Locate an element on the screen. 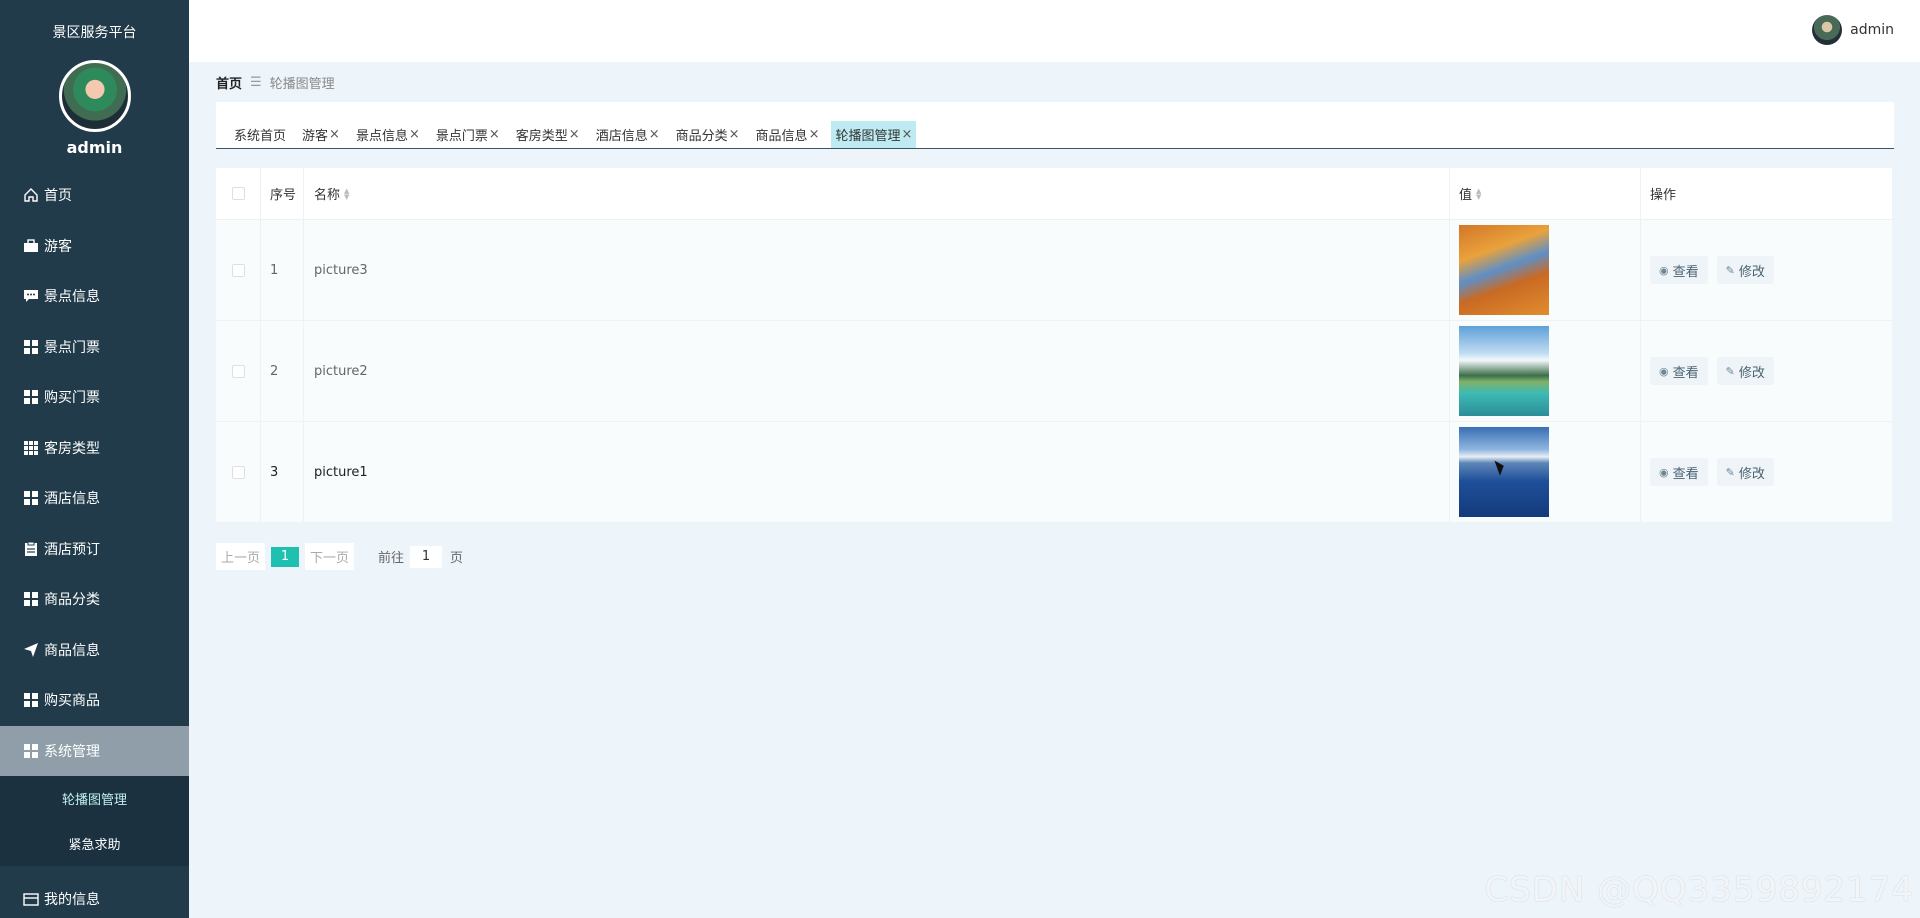 Image resolution: width=1920 pixels, height=918 pixels. sidebar-subitem-carousel: 轮播图管理 is located at coordinates (94, 798).